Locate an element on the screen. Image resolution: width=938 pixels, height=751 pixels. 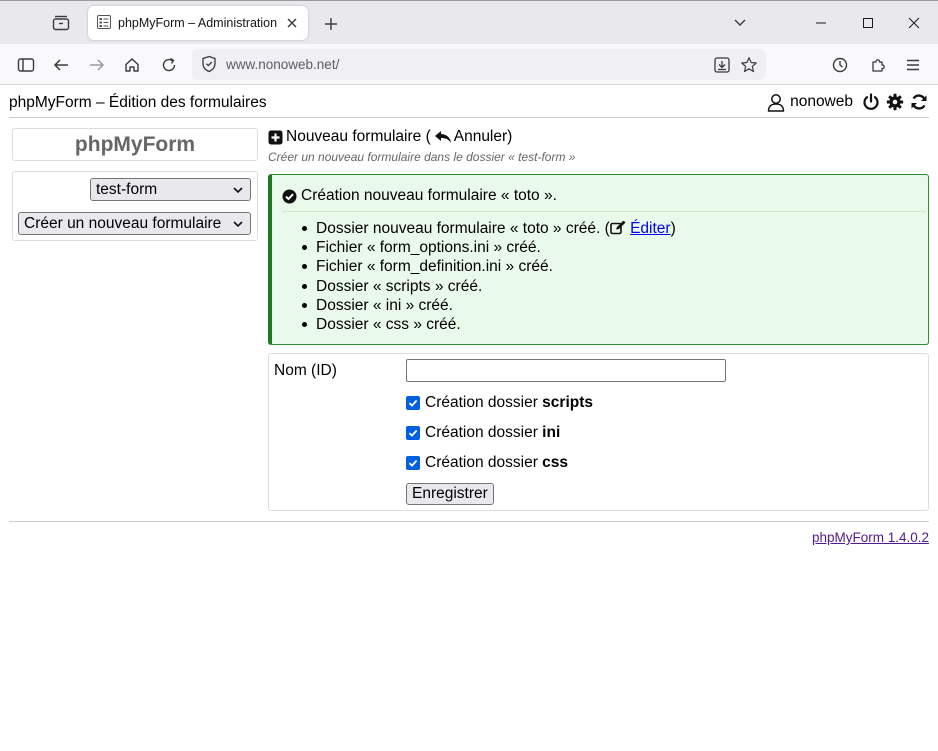
close-window-icon is located at coordinates (914, 23).